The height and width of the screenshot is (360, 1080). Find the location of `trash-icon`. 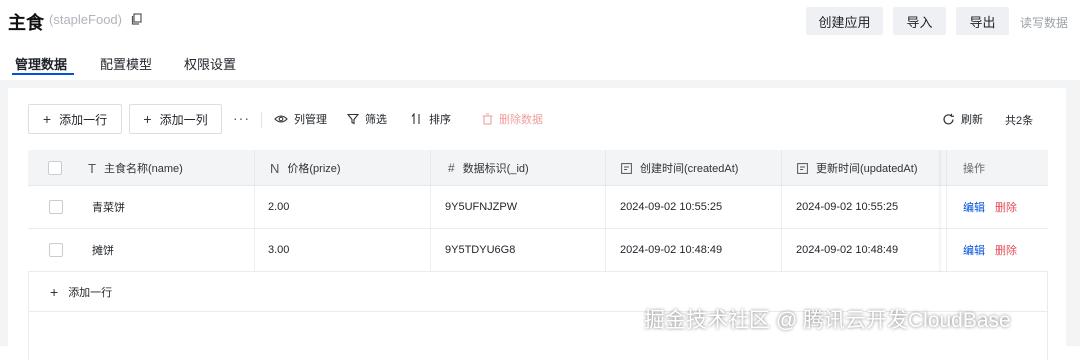

trash-icon is located at coordinates (487, 119).